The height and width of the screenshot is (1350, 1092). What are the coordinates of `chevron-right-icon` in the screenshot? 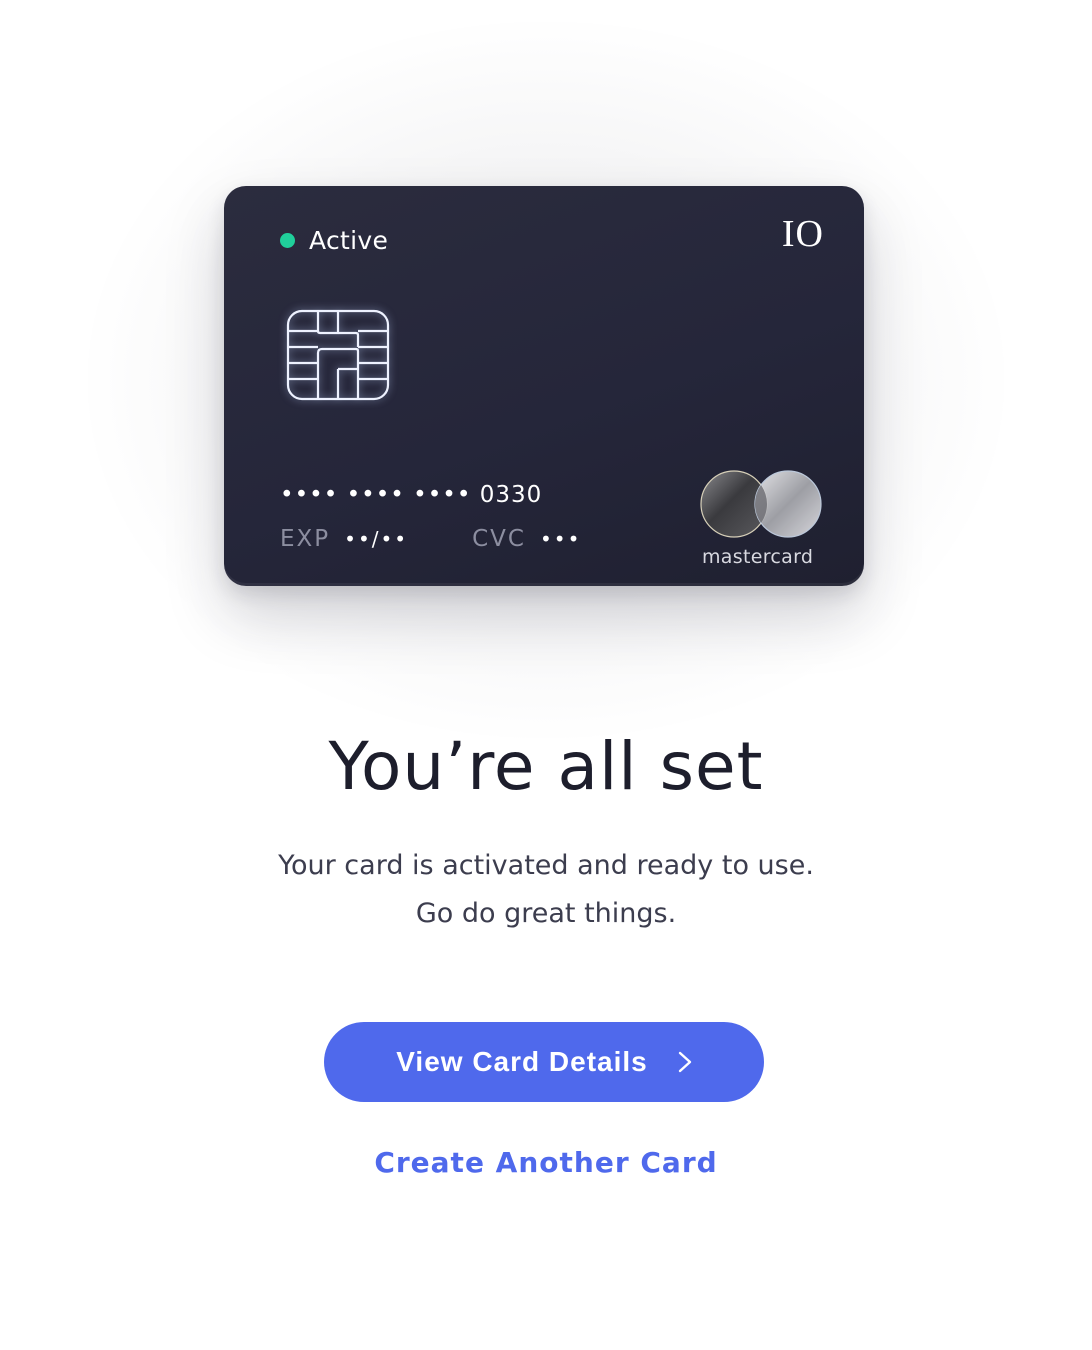 It's located at (684, 1062).